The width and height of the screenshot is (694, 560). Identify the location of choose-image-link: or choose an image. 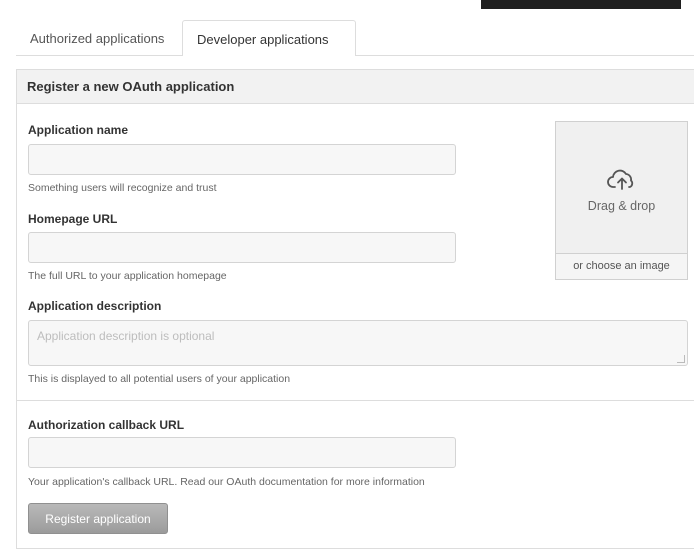
(621, 266).